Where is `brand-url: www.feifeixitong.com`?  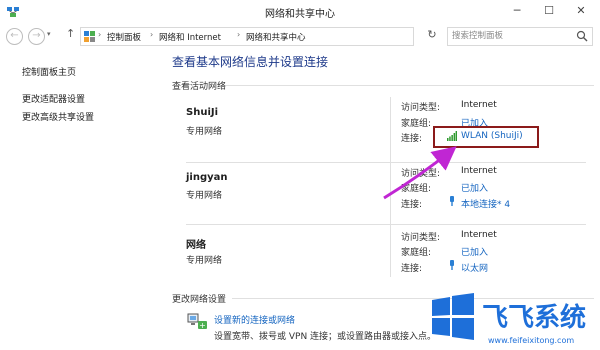
brand-url: www.feifeixitong.com is located at coordinates (531, 340).